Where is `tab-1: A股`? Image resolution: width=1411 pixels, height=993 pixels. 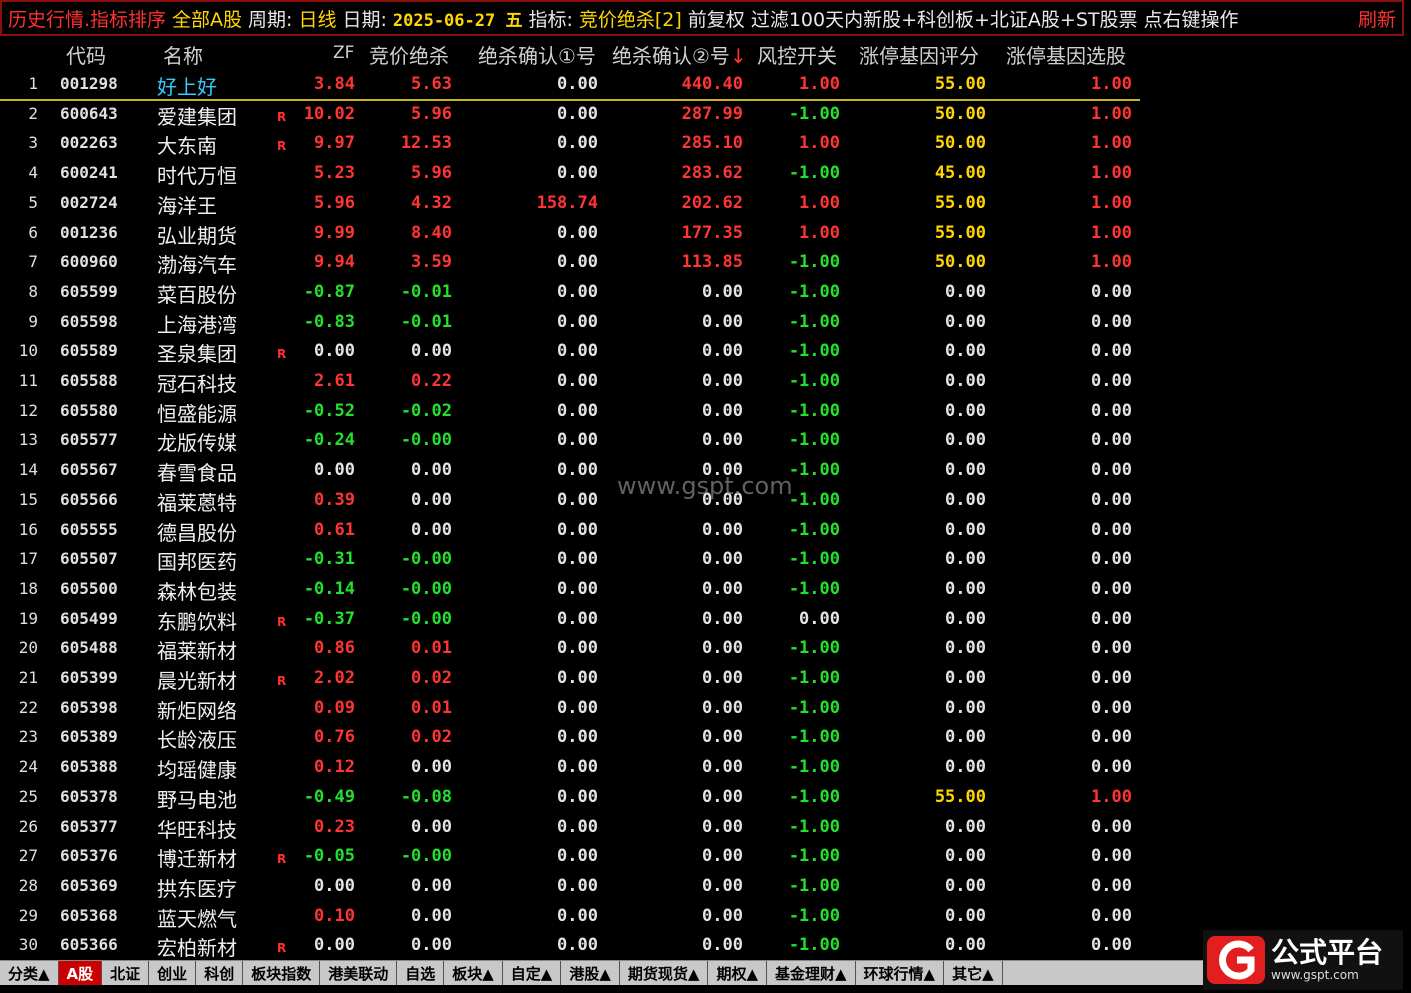 tab-1: A股 is located at coordinates (80, 973).